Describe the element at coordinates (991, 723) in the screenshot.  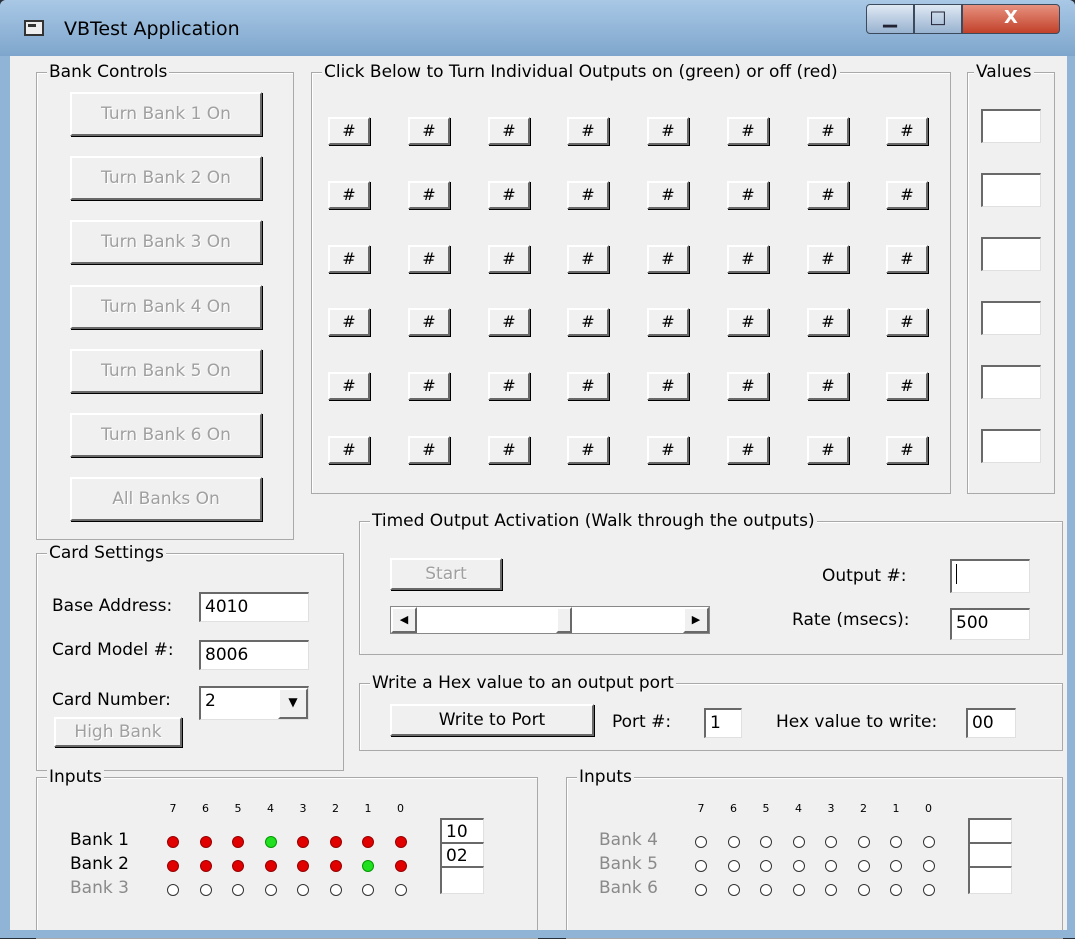
I see `hex-value-field: 00` at that location.